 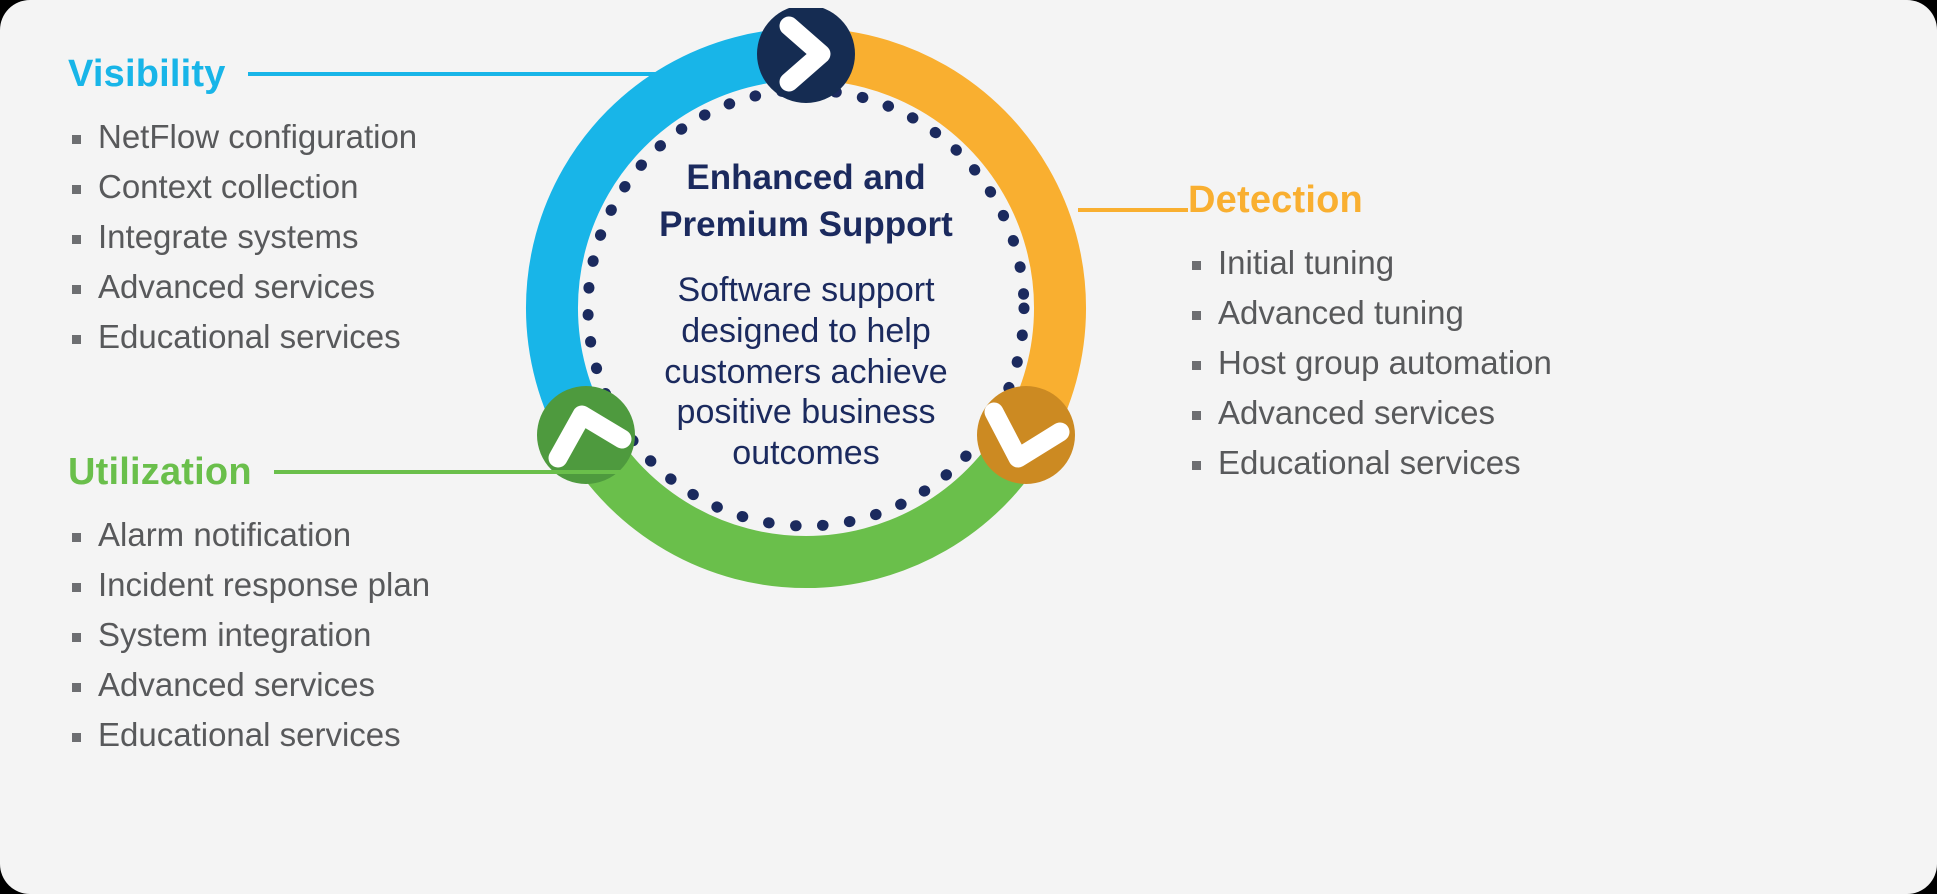 What do you see at coordinates (160, 472) in the screenshot?
I see `utilization-heading: Utilization` at bounding box center [160, 472].